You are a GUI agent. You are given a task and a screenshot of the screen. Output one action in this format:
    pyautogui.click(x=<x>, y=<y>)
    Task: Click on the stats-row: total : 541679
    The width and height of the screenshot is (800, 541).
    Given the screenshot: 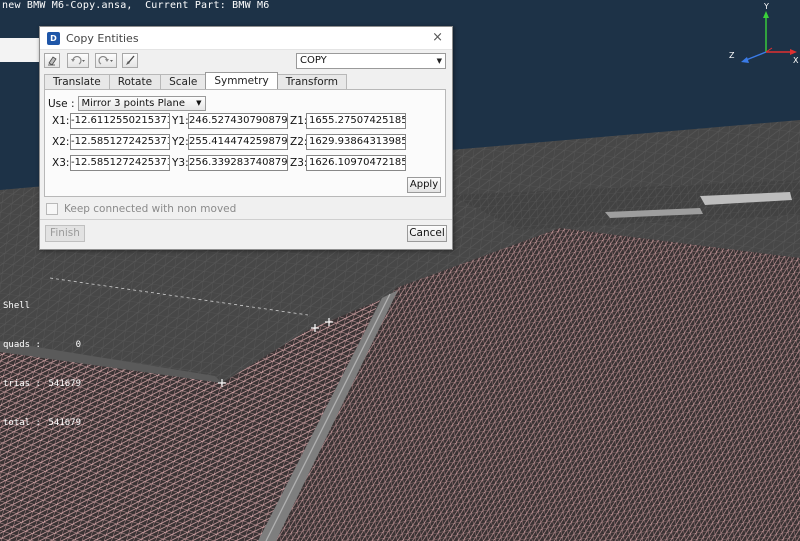 What is the action you would take?
    pyautogui.click(x=42, y=423)
    